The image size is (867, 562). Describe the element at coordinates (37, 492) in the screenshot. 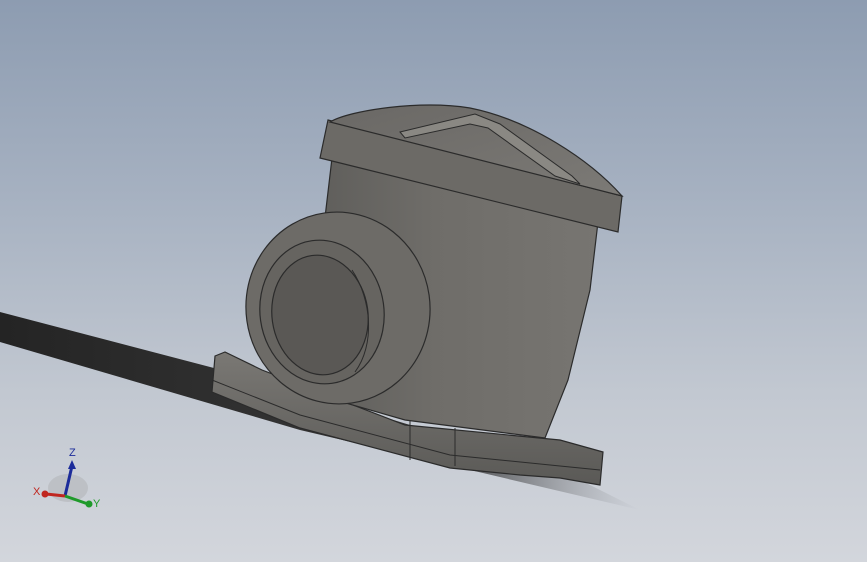

I see `axis-x-label: X` at that location.